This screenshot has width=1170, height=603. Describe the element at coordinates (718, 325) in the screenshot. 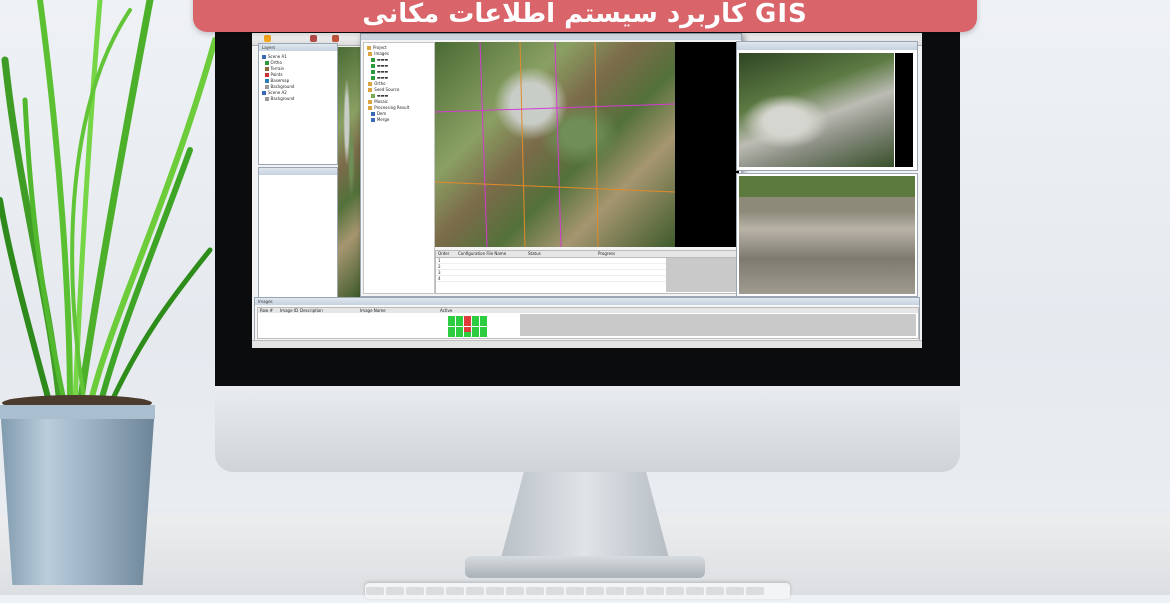

I see `images-table-empty-area` at that location.